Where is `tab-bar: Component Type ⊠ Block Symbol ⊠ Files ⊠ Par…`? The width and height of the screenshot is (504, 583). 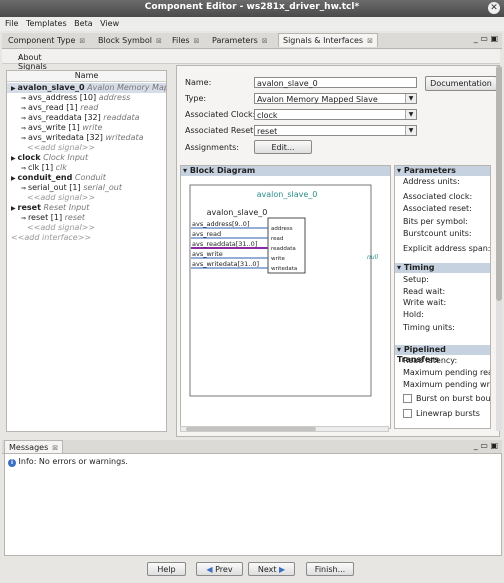
tab-bar: Component Type ⊠ Block Symbol ⊠ Files ⊠ Par… is located at coordinates (252, 41).